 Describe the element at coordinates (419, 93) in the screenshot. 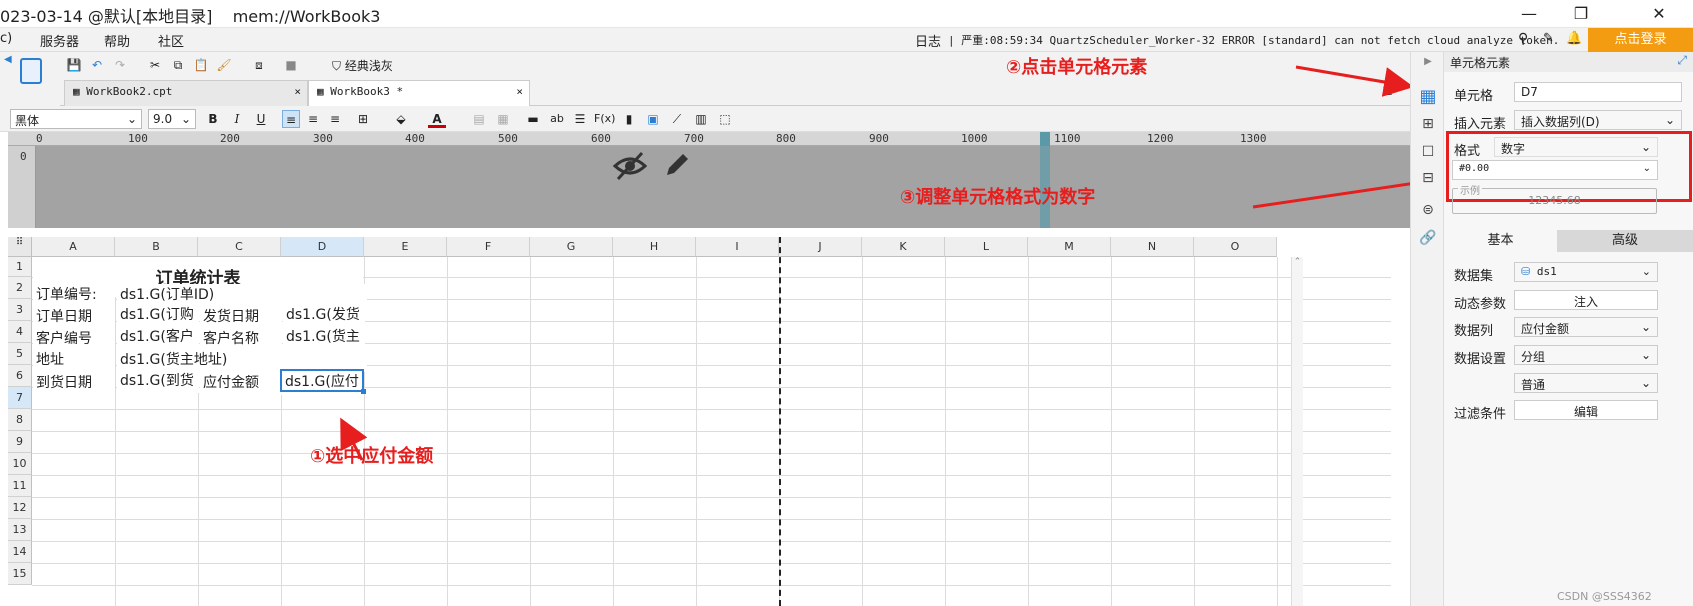

I see `tab-workbook3: ▦ WorkBook3 * ×` at that location.